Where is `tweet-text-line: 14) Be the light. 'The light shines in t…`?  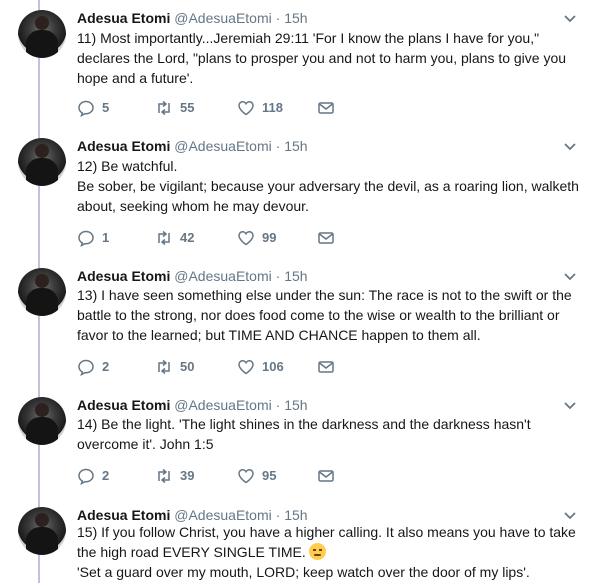 tweet-text-line: 14) Be the light. 'The light shines in t… is located at coordinates (304, 424).